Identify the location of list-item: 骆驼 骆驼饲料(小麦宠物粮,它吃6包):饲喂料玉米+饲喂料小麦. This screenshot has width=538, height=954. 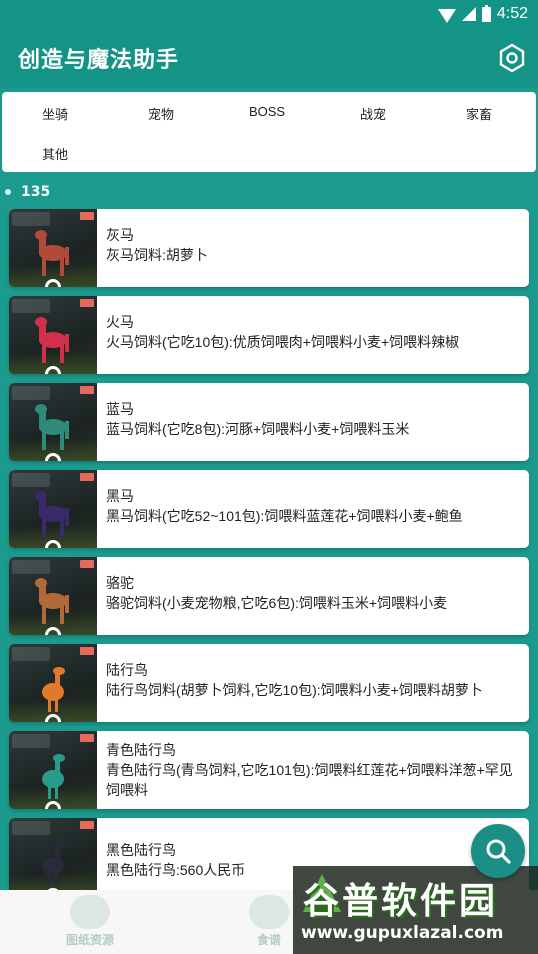
(269, 596).